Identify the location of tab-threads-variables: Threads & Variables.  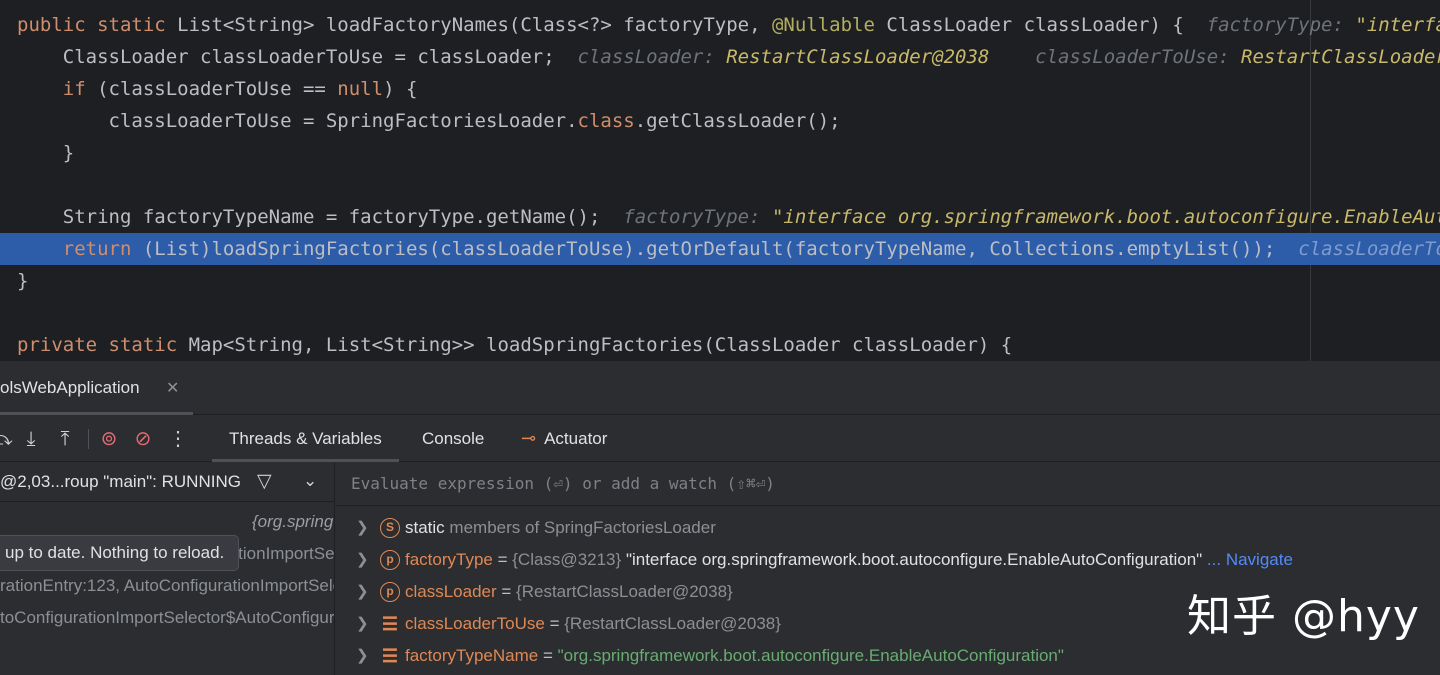
(305, 438).